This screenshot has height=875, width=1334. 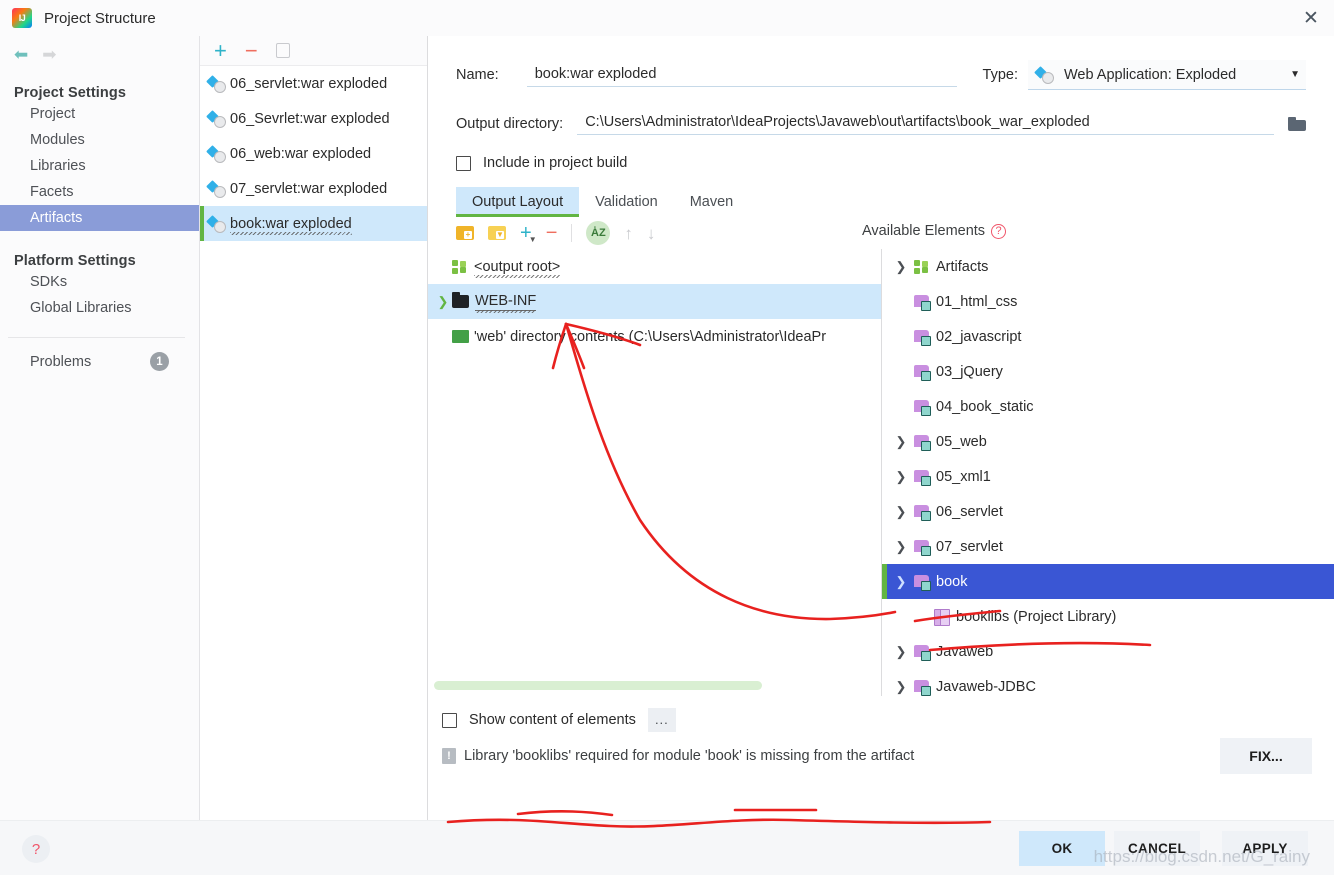 I want to click on plus-icon: +, so click(x=220, y=50).